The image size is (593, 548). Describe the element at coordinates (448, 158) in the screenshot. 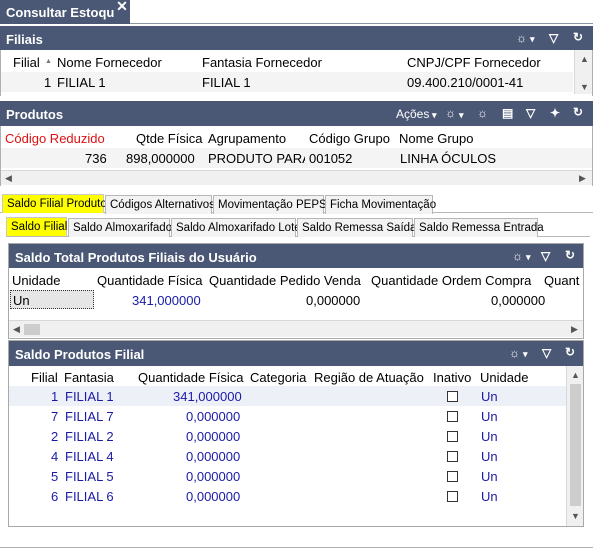

I see `cell-nome-grupo: LINHA ÓCULOS` at that location.